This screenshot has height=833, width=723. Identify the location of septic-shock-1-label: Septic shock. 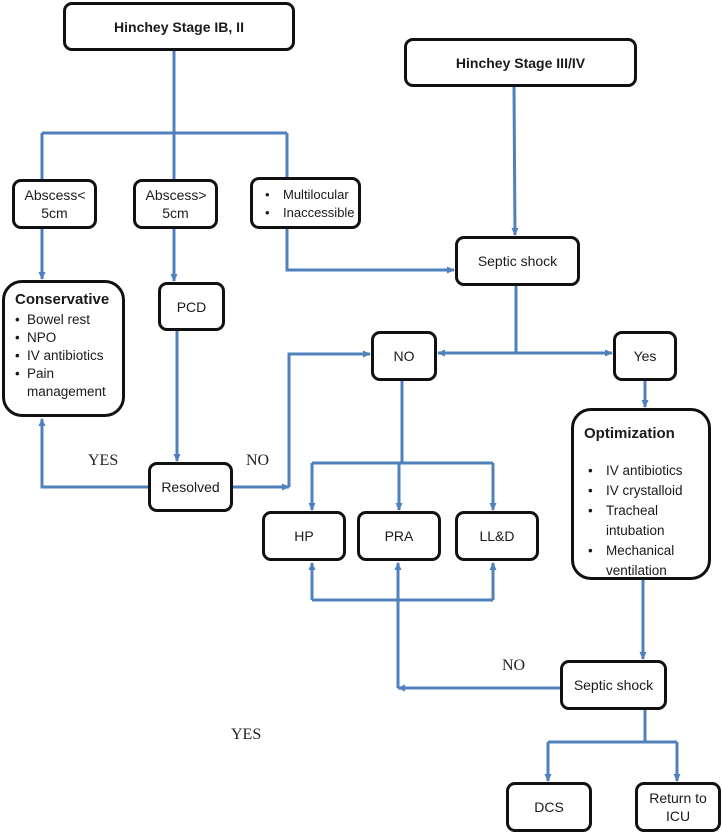
(517, 261).